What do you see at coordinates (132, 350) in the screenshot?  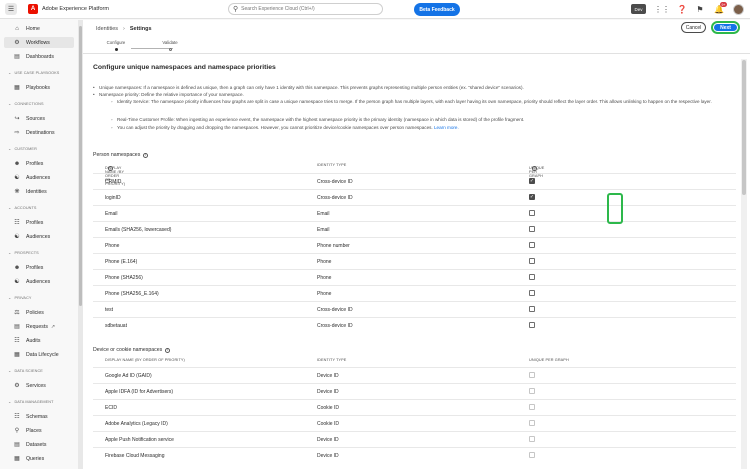 I see `device-namespaces-title: Device or cookie namespaces i` at bounding box center [132, 350].